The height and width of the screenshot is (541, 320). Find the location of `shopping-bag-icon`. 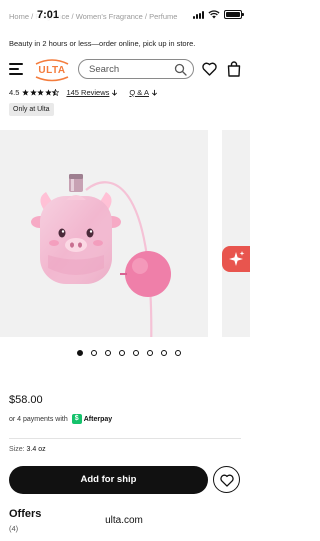

shopping-bag-icon is located at coordinates (234, 69).